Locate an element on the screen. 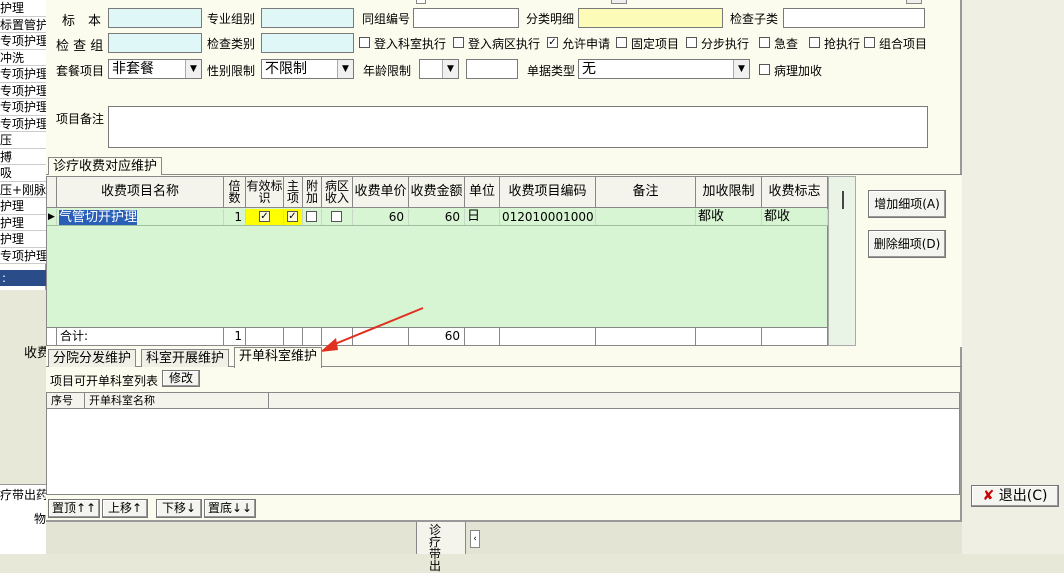 The image size is (1064, 573). col-code: 收费项目编码 is located at coordinates (548, 192).